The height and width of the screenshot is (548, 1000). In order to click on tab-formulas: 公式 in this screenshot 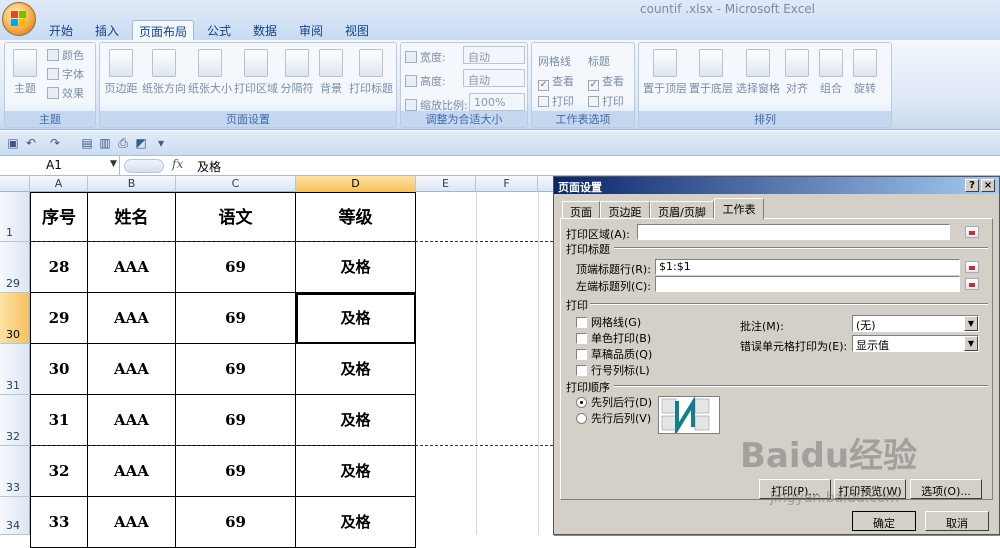, I will do `click(219, 30)`.